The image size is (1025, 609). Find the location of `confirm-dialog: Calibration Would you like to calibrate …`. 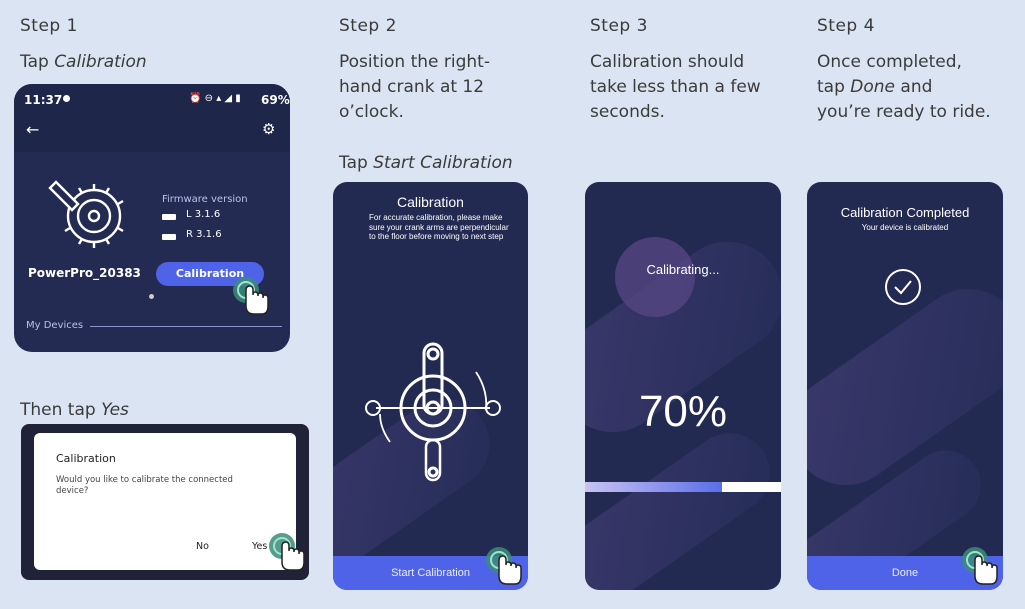

confirm-dialog: Calibration Would you like to calibrate … is located at coordinates (165, 501).